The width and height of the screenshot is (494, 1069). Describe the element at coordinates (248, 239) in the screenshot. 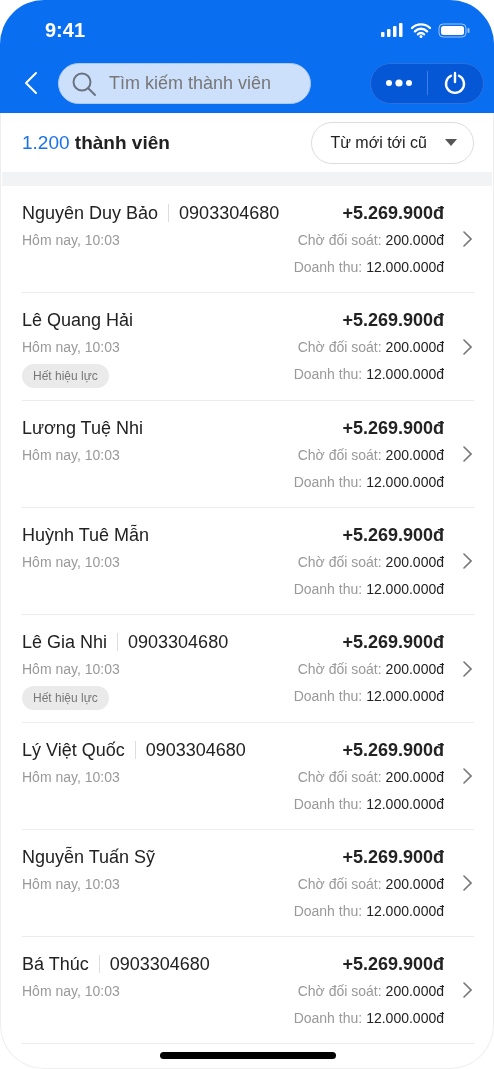

I see `member-row: Nguyên Duy Bảo 0903304680 Hôm nay, 10:03 +5.269.900đ Chờ đối soát: 200.000đ Doanh thu: 12.000.000đ` at that location.